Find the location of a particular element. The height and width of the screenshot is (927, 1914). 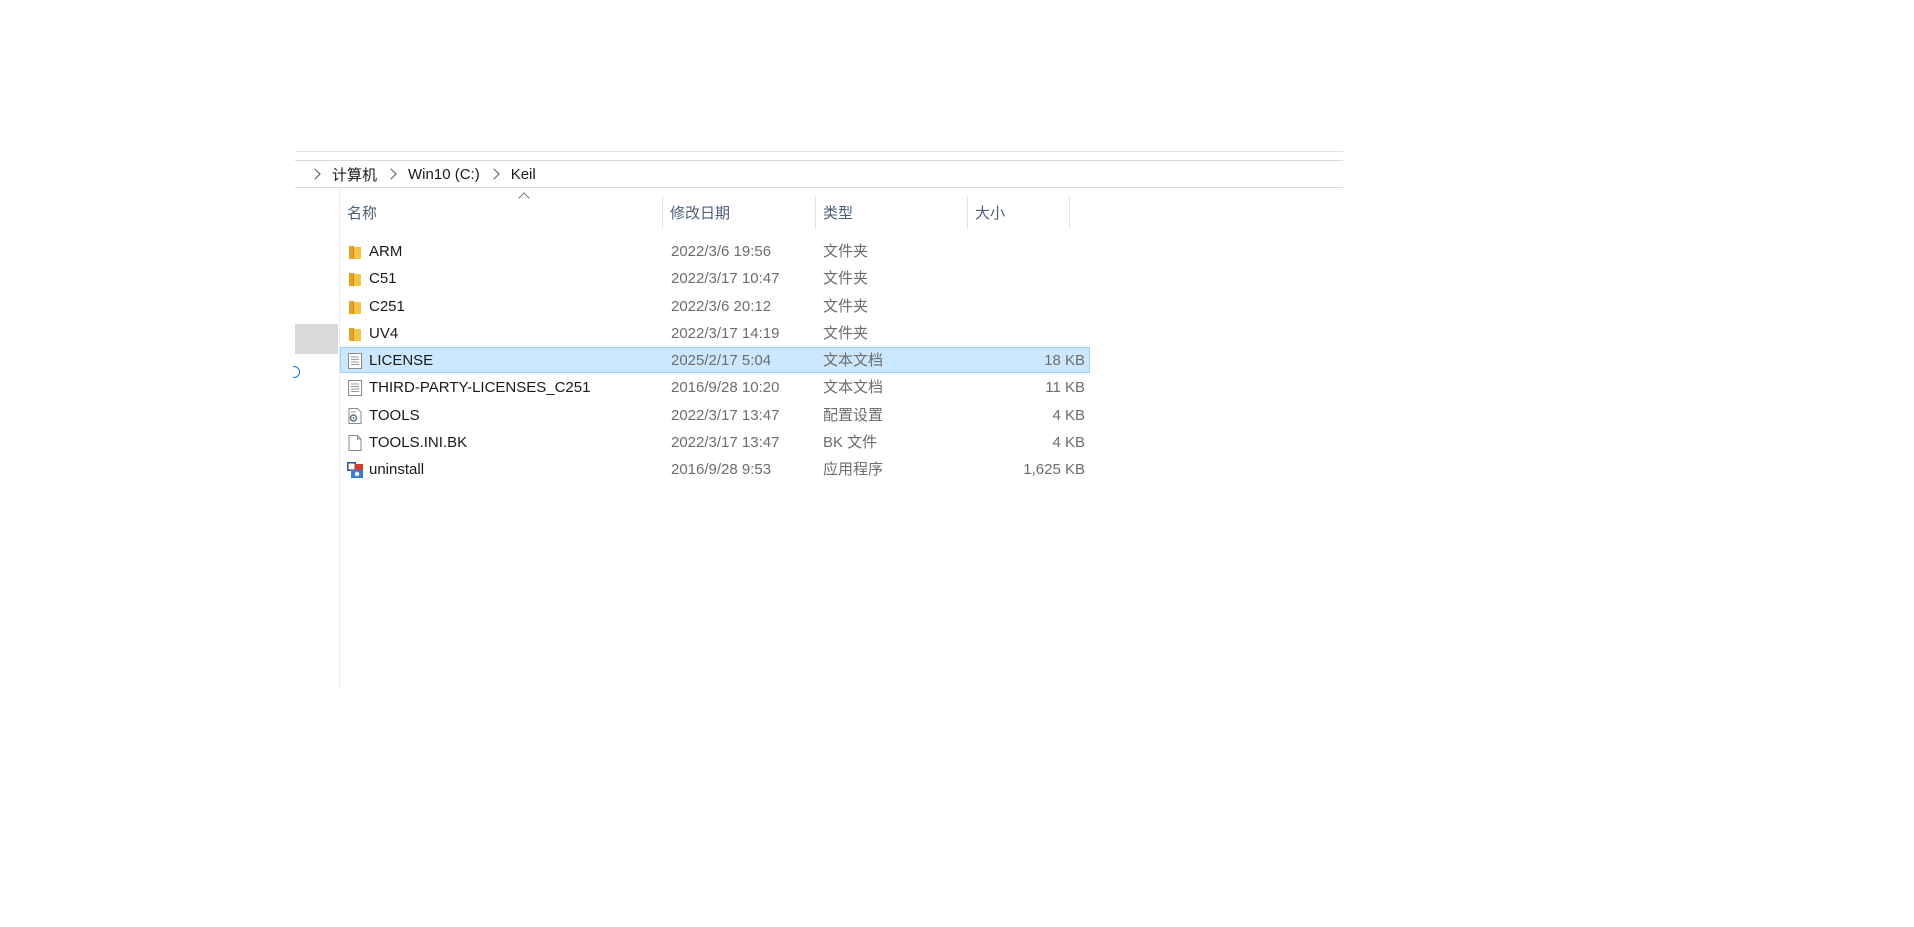

file-row: TOOLS 2022/3/17 13:47 配置设置 4 KB is located at coordinates (715, 415).